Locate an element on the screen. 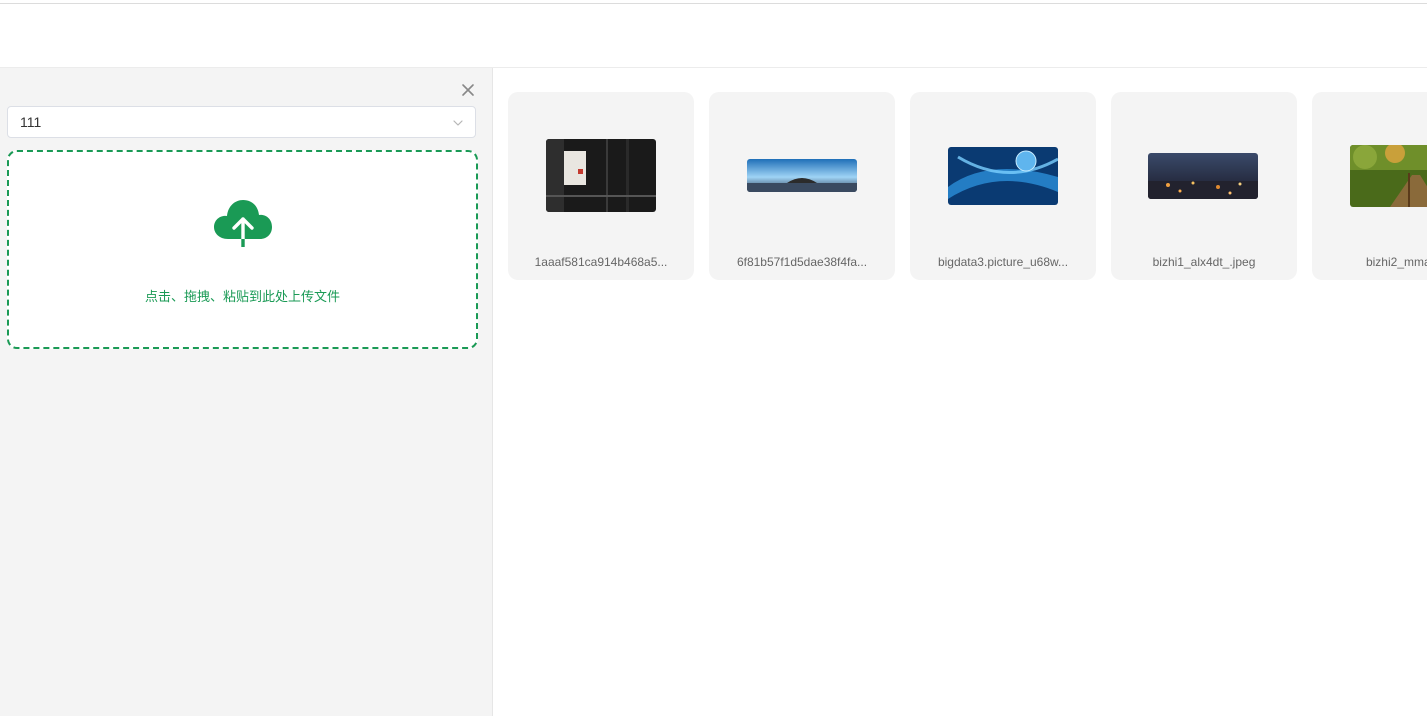 This screenshot has height=716, width=1427. cloud-upload-icon is located at coordinates (243, 224).